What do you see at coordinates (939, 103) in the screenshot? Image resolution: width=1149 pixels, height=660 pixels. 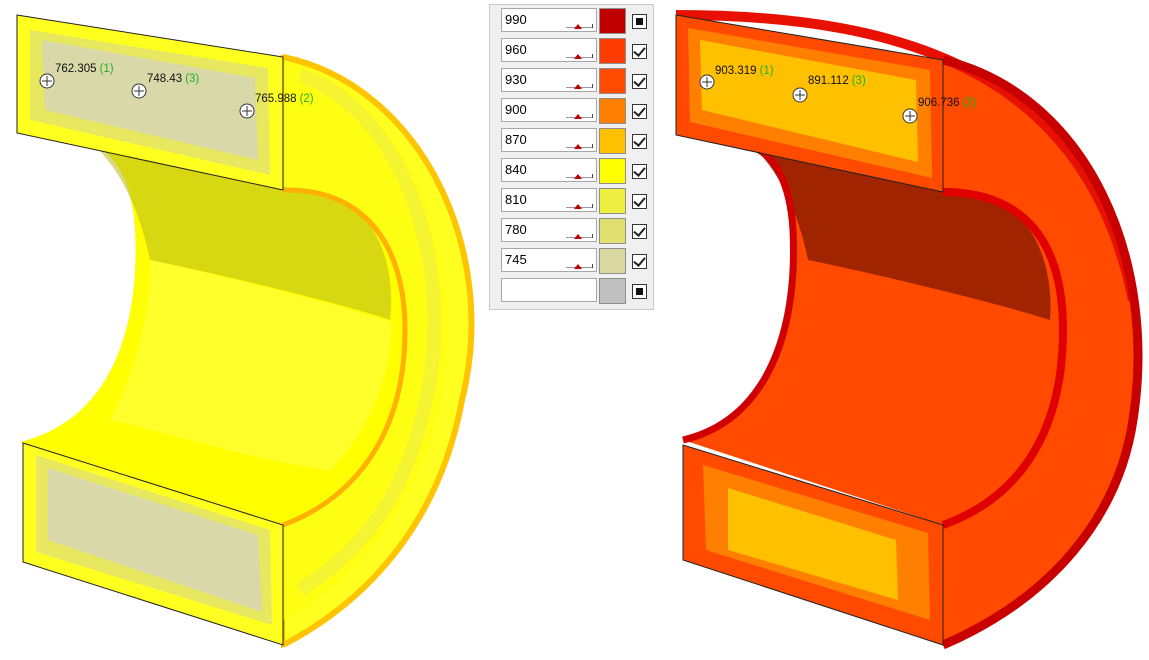 I see `probe-value: 906.736` at bounding box center [939, 103].